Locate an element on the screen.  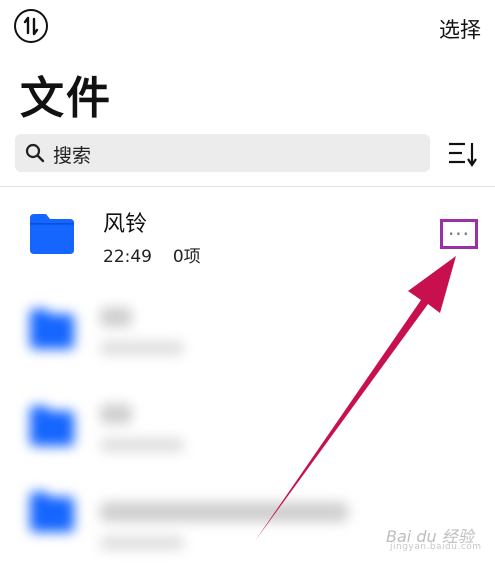
search-placeholder: 搜索 is located at coordinates (72, 156).